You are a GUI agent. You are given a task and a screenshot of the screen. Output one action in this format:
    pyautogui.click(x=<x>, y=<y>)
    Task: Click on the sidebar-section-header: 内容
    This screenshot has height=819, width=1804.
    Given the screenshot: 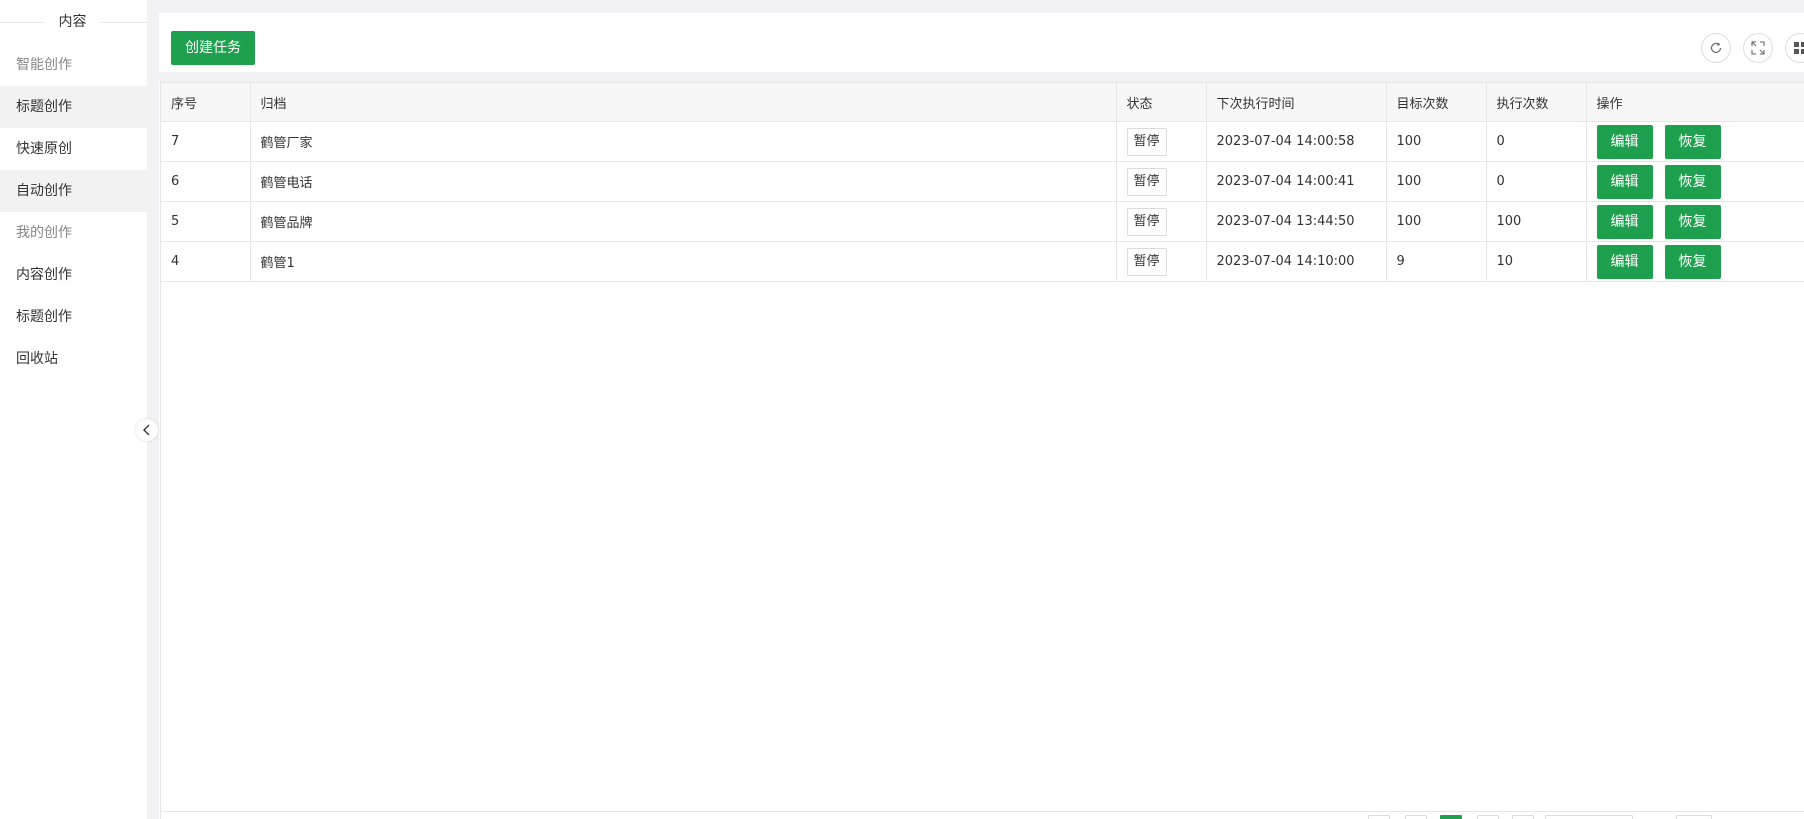 What is the action you would take?
    pyautogui.click(x=73, y=22)
    